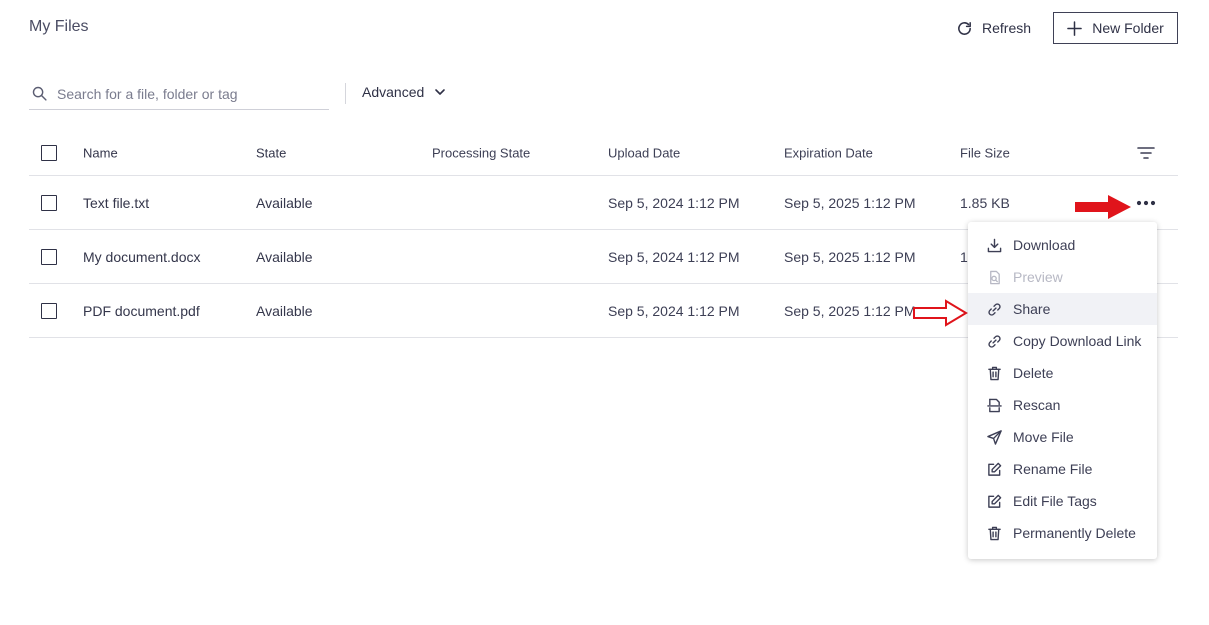  I want to click on plus-icon, so click(1075, 28).